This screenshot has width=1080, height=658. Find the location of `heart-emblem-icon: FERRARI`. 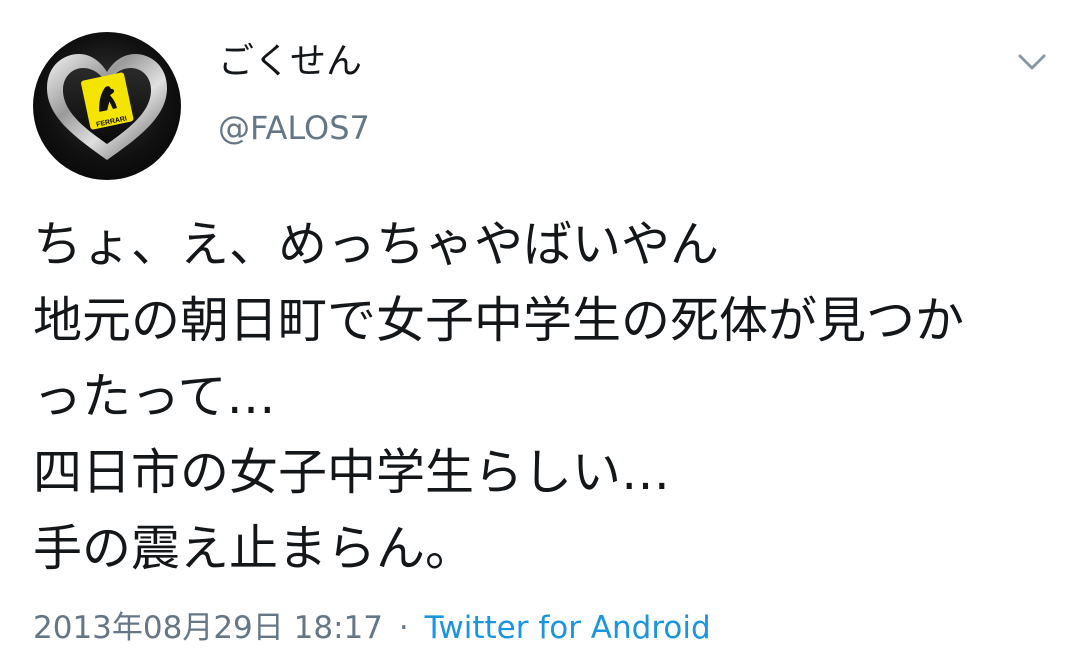

heart-emblem-icon: FERRARI is located at coordinates (107, 107).